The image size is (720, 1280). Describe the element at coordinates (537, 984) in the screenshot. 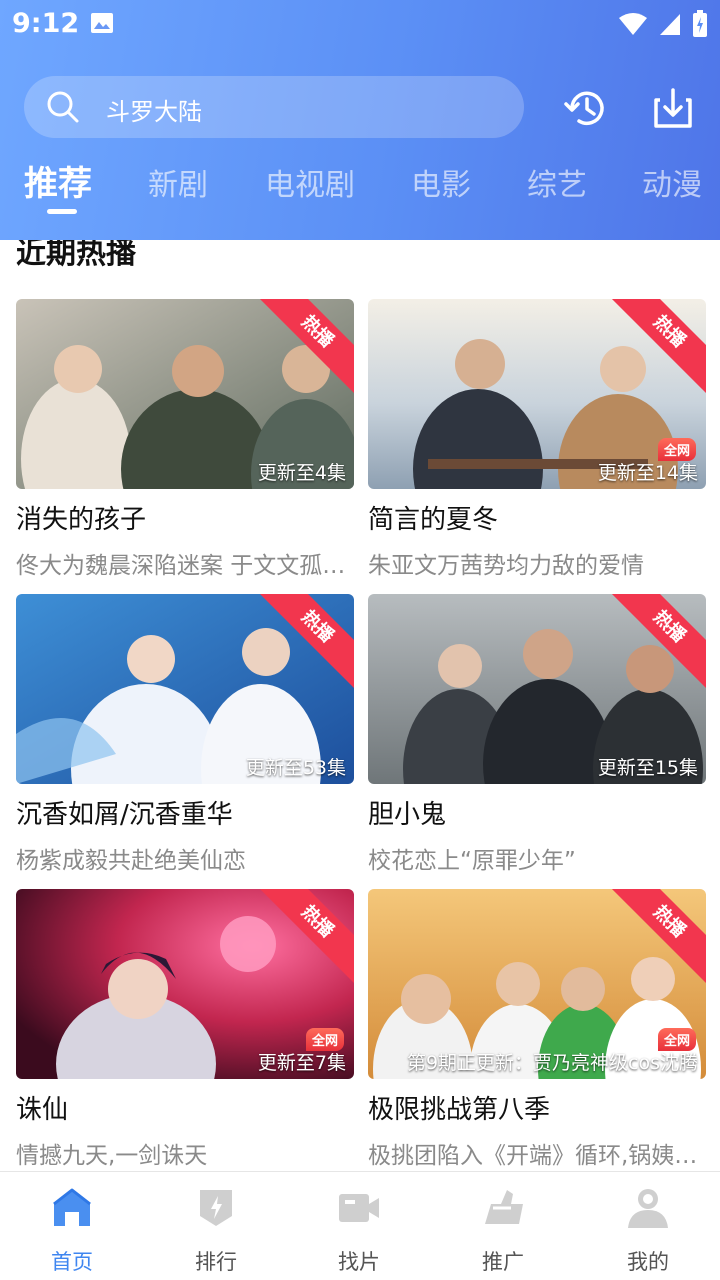

I see `show-thumbnail: 热播 全网 第9期正更新：贾乃亮神级cos沈腾` at that location.